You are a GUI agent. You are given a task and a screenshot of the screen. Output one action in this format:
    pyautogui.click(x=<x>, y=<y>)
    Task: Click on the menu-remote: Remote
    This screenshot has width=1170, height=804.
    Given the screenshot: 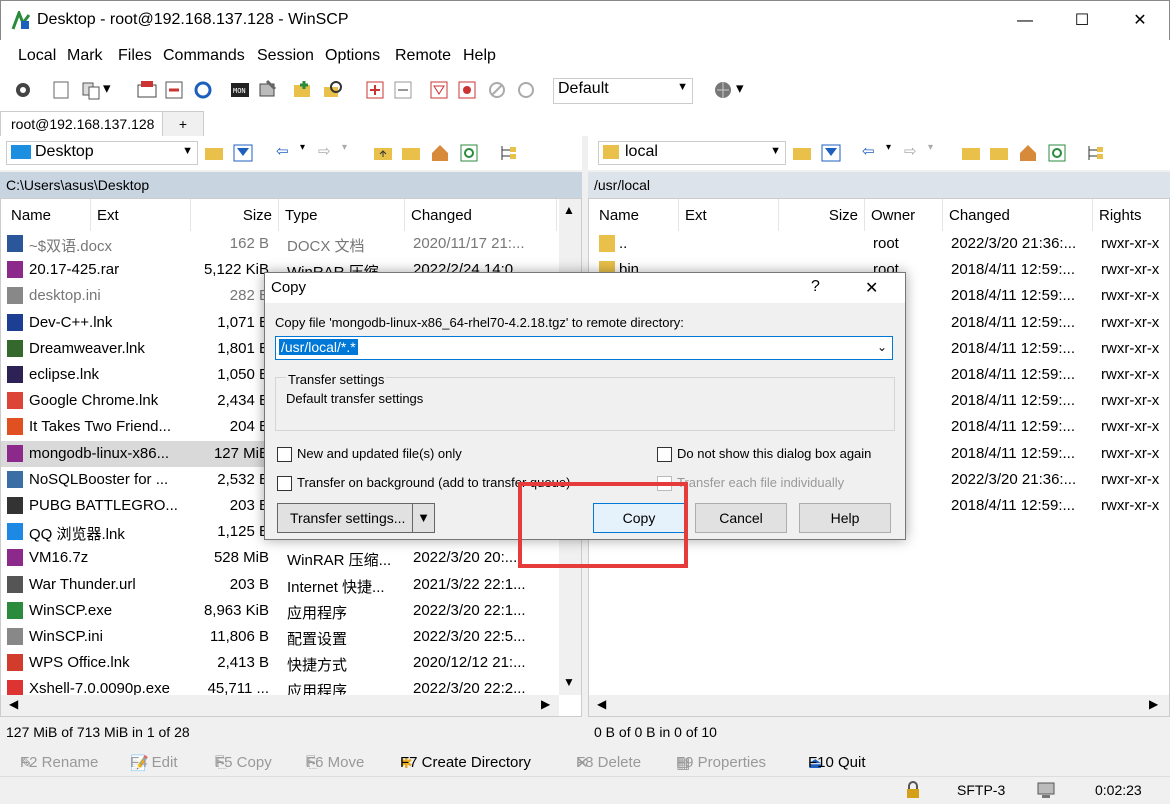 What is the action you would take?
    pyautogui.click(x=423, y=56)
    